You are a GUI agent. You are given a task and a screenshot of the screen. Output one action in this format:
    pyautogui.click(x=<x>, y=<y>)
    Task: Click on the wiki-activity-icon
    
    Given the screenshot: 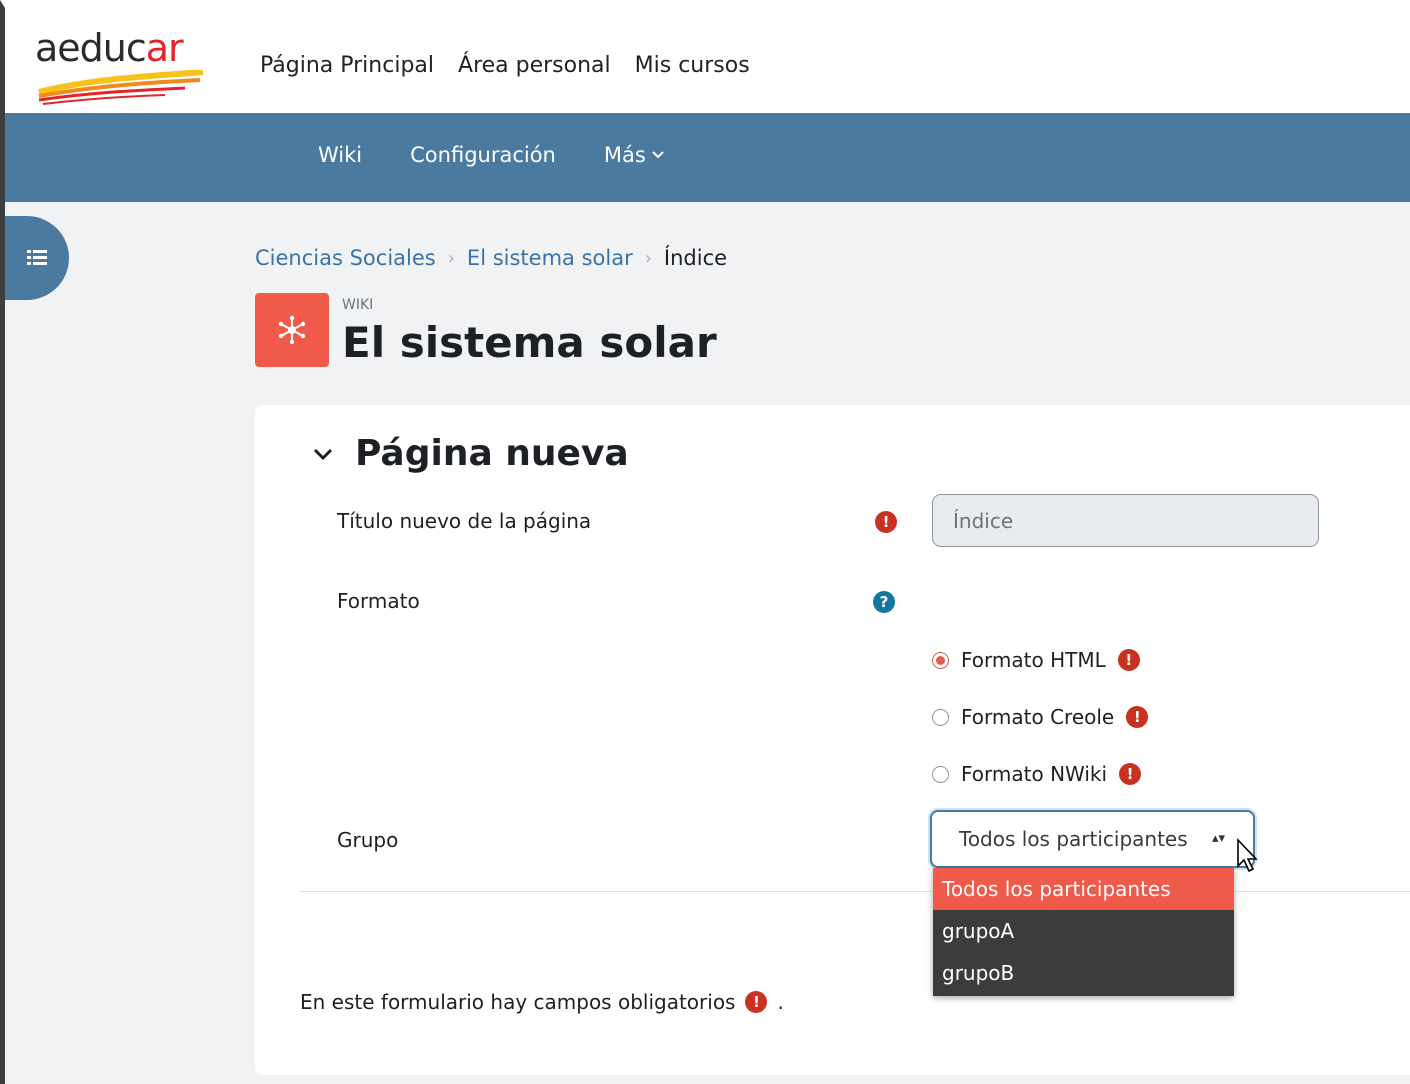 What is the action you would take?
    pyautogui.click(x=292, y=330)
    